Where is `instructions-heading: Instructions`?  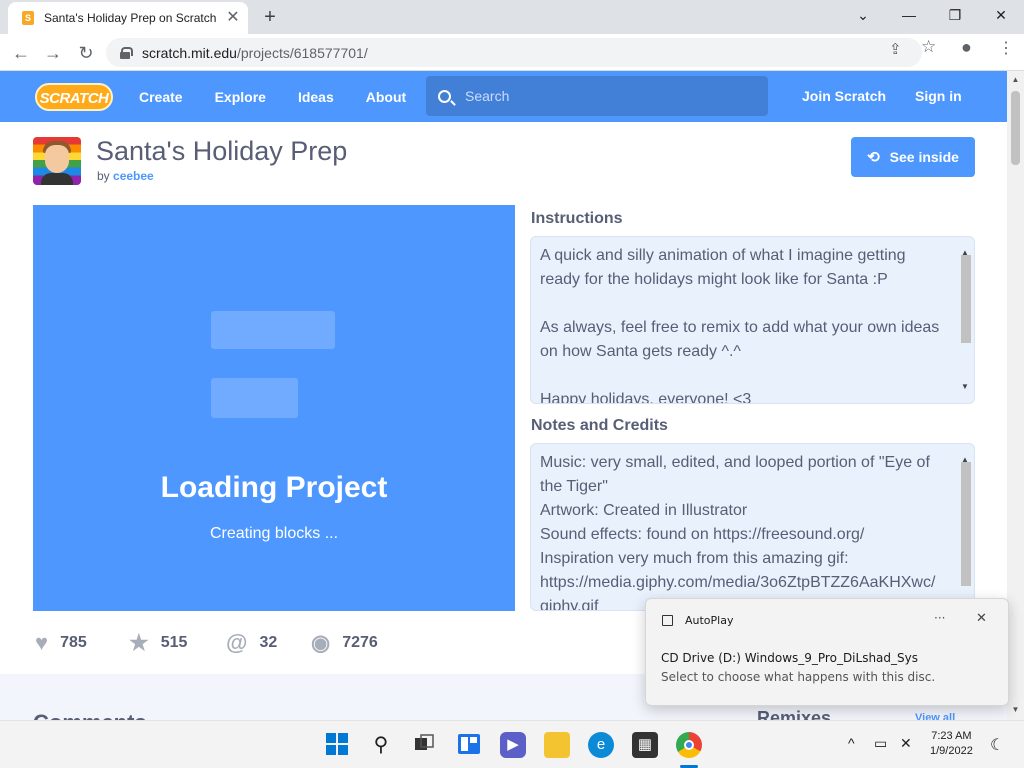
instructions-heading: Instructions is located at coordinates (577, 218).